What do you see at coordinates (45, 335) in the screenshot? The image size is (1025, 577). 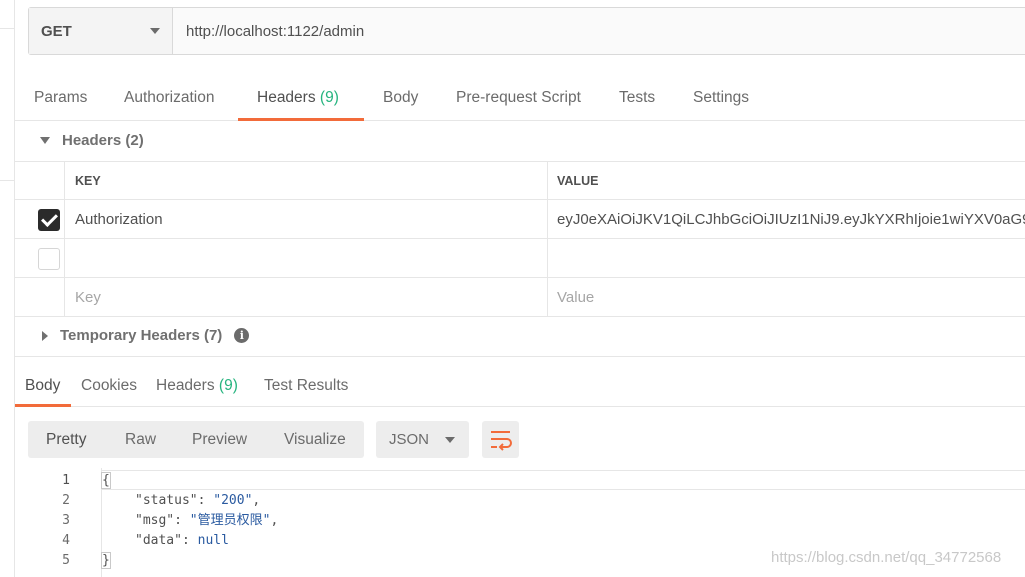 I see `caret-right-icon` at bounding box center [45, 335].